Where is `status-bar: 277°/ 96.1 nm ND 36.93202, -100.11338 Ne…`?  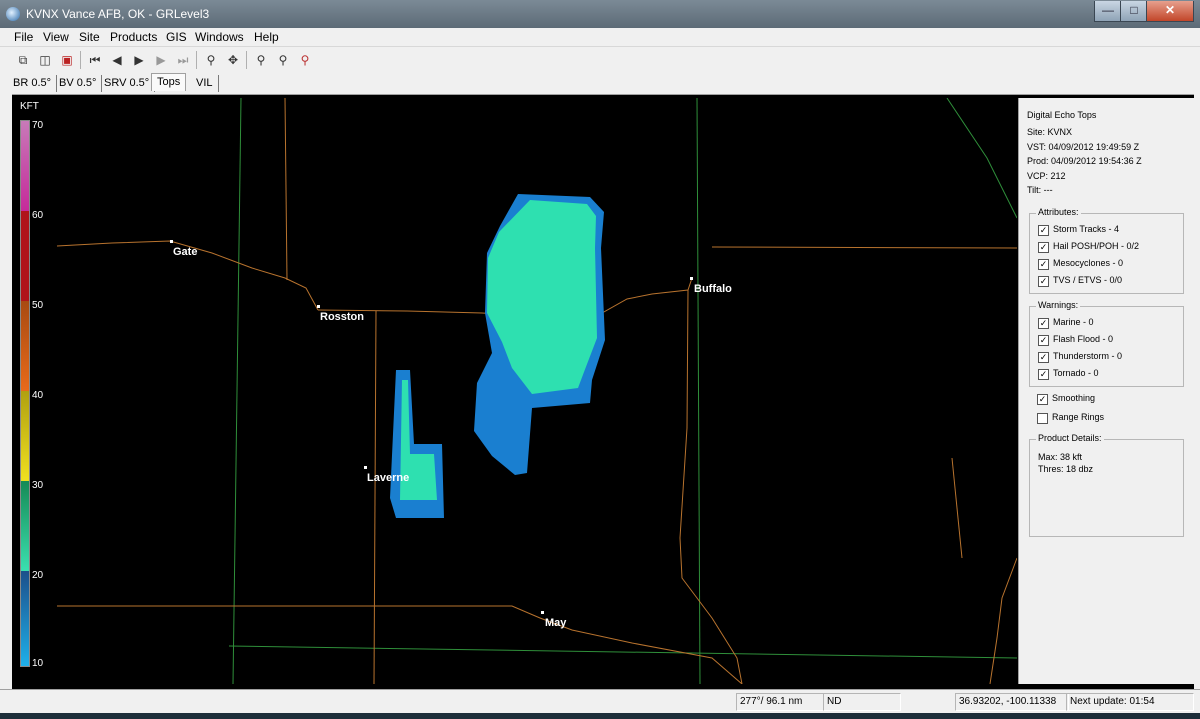
status-bar: 277°/ 96.1 nm ND 36.93202, -100.11338 Ne… is located at coordinates (600, 701).